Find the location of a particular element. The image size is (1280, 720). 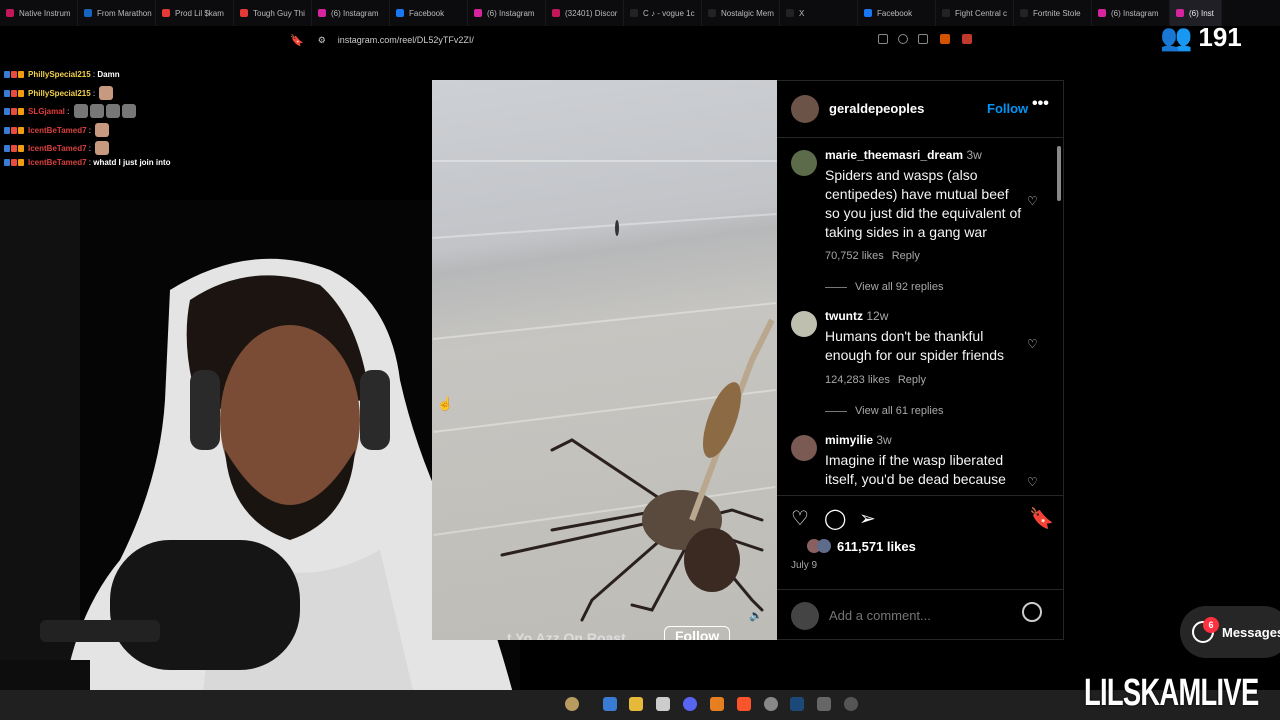

own-avatar is located at coordinates (805, 616).